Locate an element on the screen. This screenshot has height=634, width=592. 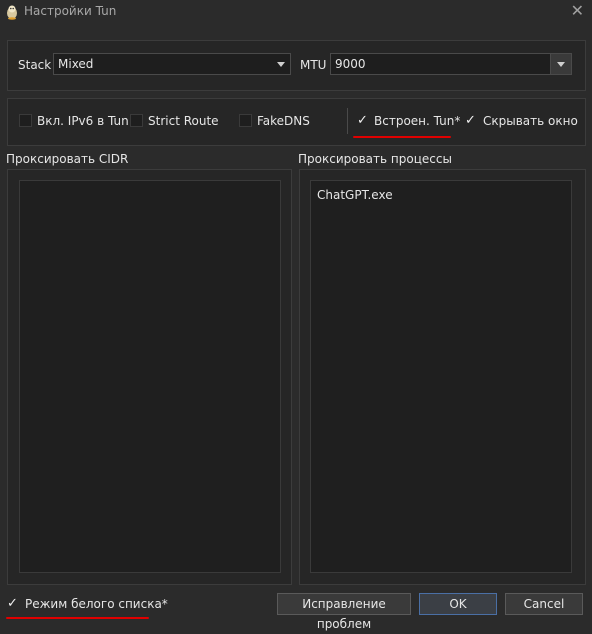
options-divider is located at coordinates (347, 121).